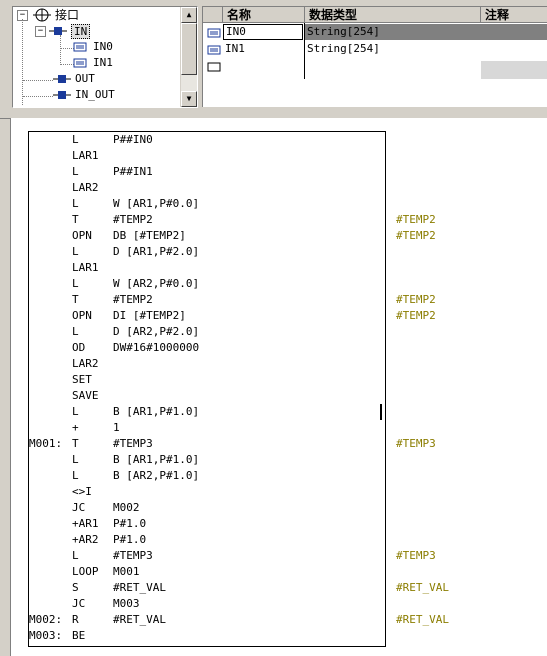 The width and height of the screenshot is (547, 656). What do you see at coordinates (81, 31) in the screenshot?
I see `tree-item-label: IN` at bounding box center [81, 31].